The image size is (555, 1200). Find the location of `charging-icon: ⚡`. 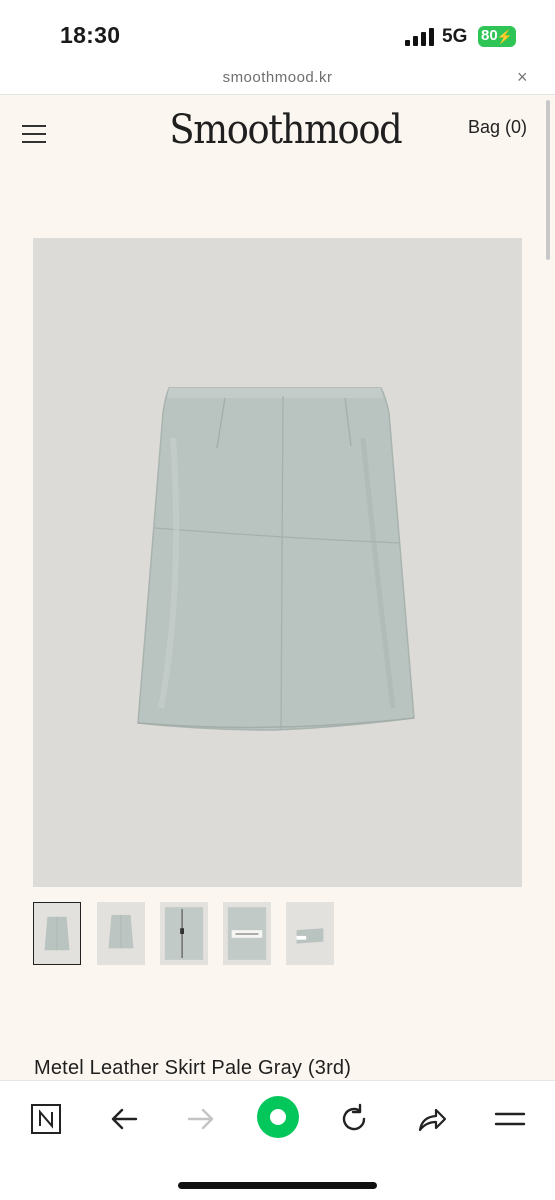

charging-icon: ⚡ is located at coordinates (504, 36).